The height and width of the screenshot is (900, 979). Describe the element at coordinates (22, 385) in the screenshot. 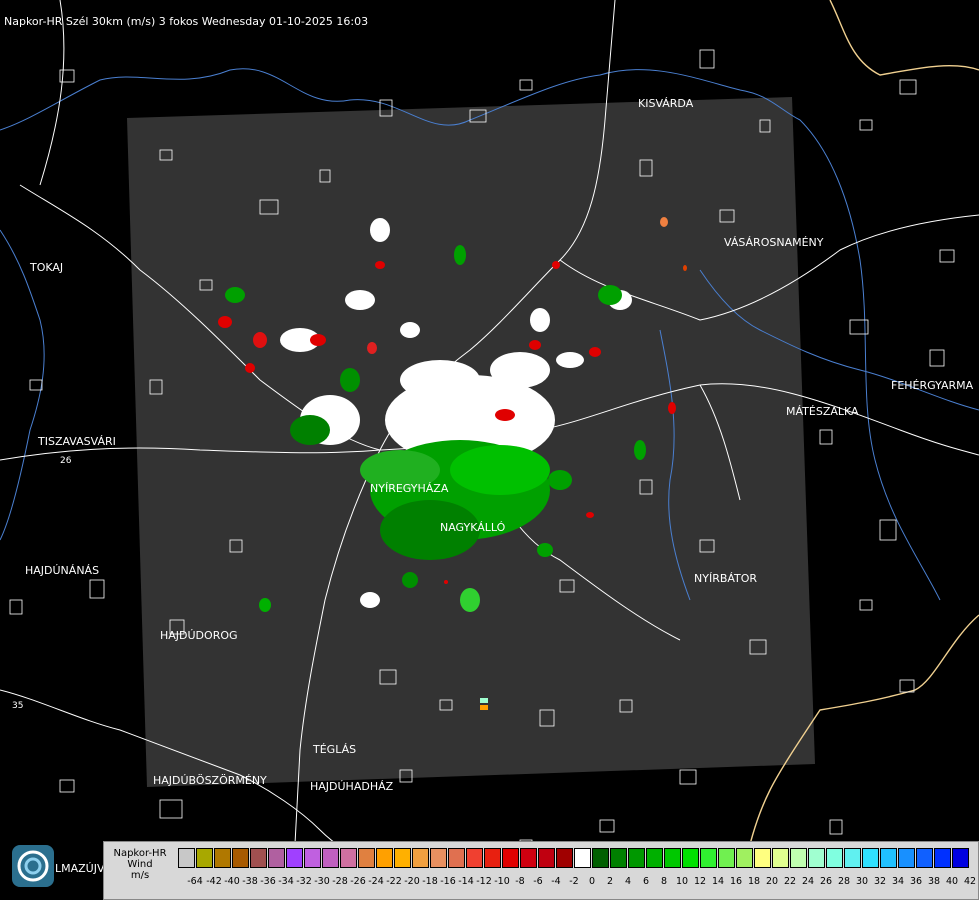

I see `river` at that location.